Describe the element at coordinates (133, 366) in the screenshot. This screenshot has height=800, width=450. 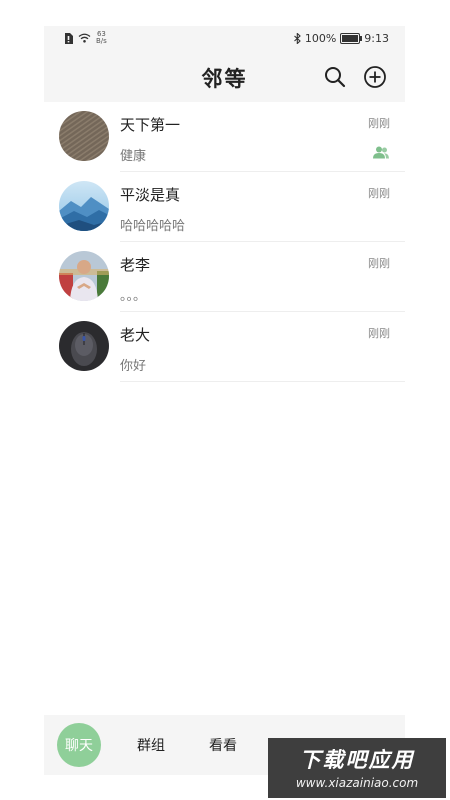
I see `chat-last-message: 你好` at that location.